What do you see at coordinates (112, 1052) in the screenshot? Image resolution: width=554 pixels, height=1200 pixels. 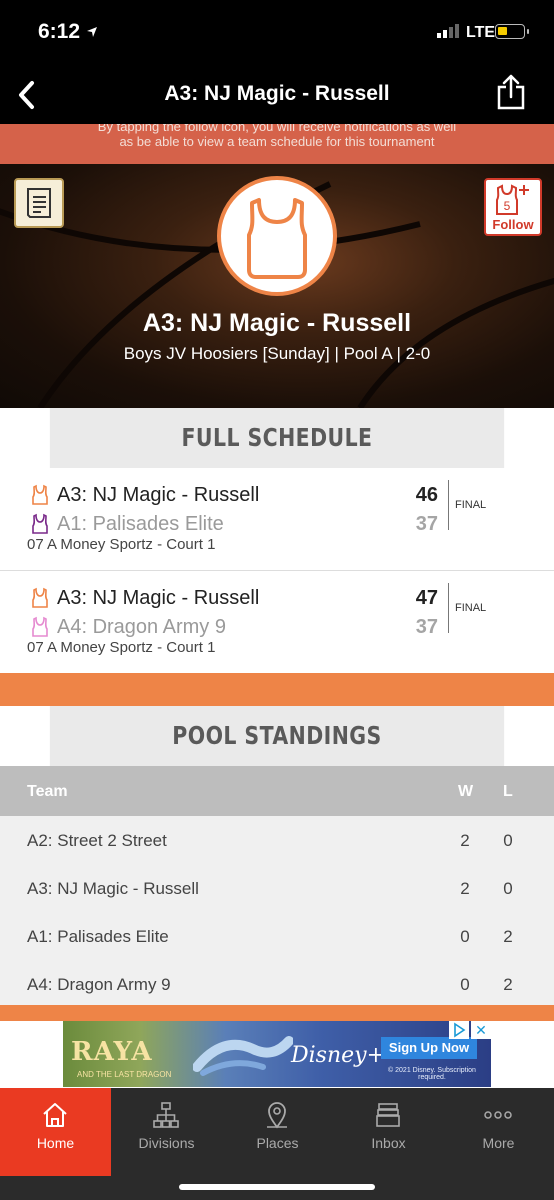 I see `ad-brand: RAYA` at bounding box center [112, 1052].